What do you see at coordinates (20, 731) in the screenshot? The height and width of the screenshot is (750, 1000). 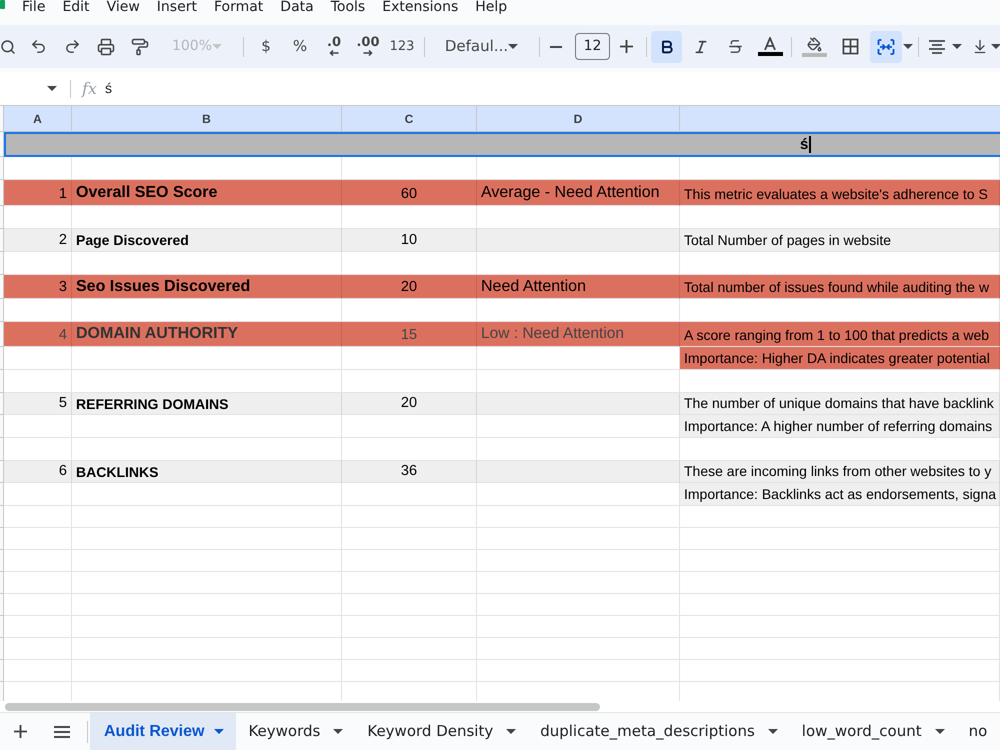 I see `add-icon` at bounding box center [20, 731].